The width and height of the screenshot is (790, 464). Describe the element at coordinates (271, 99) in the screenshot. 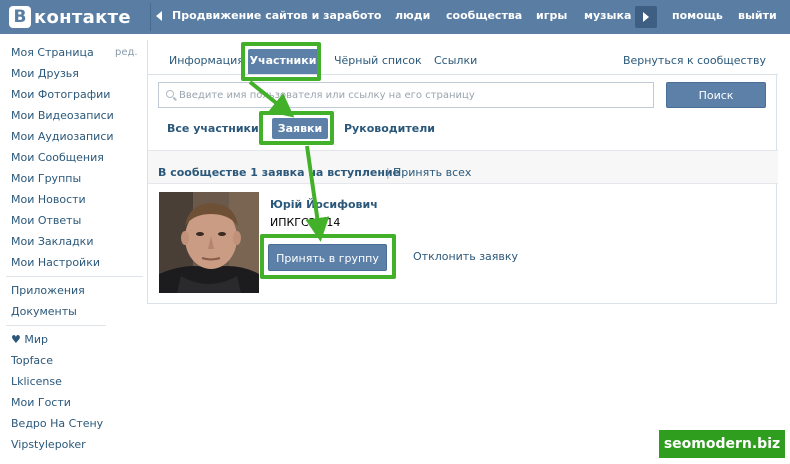

I see `arrow-to-requests-tab` at that location.